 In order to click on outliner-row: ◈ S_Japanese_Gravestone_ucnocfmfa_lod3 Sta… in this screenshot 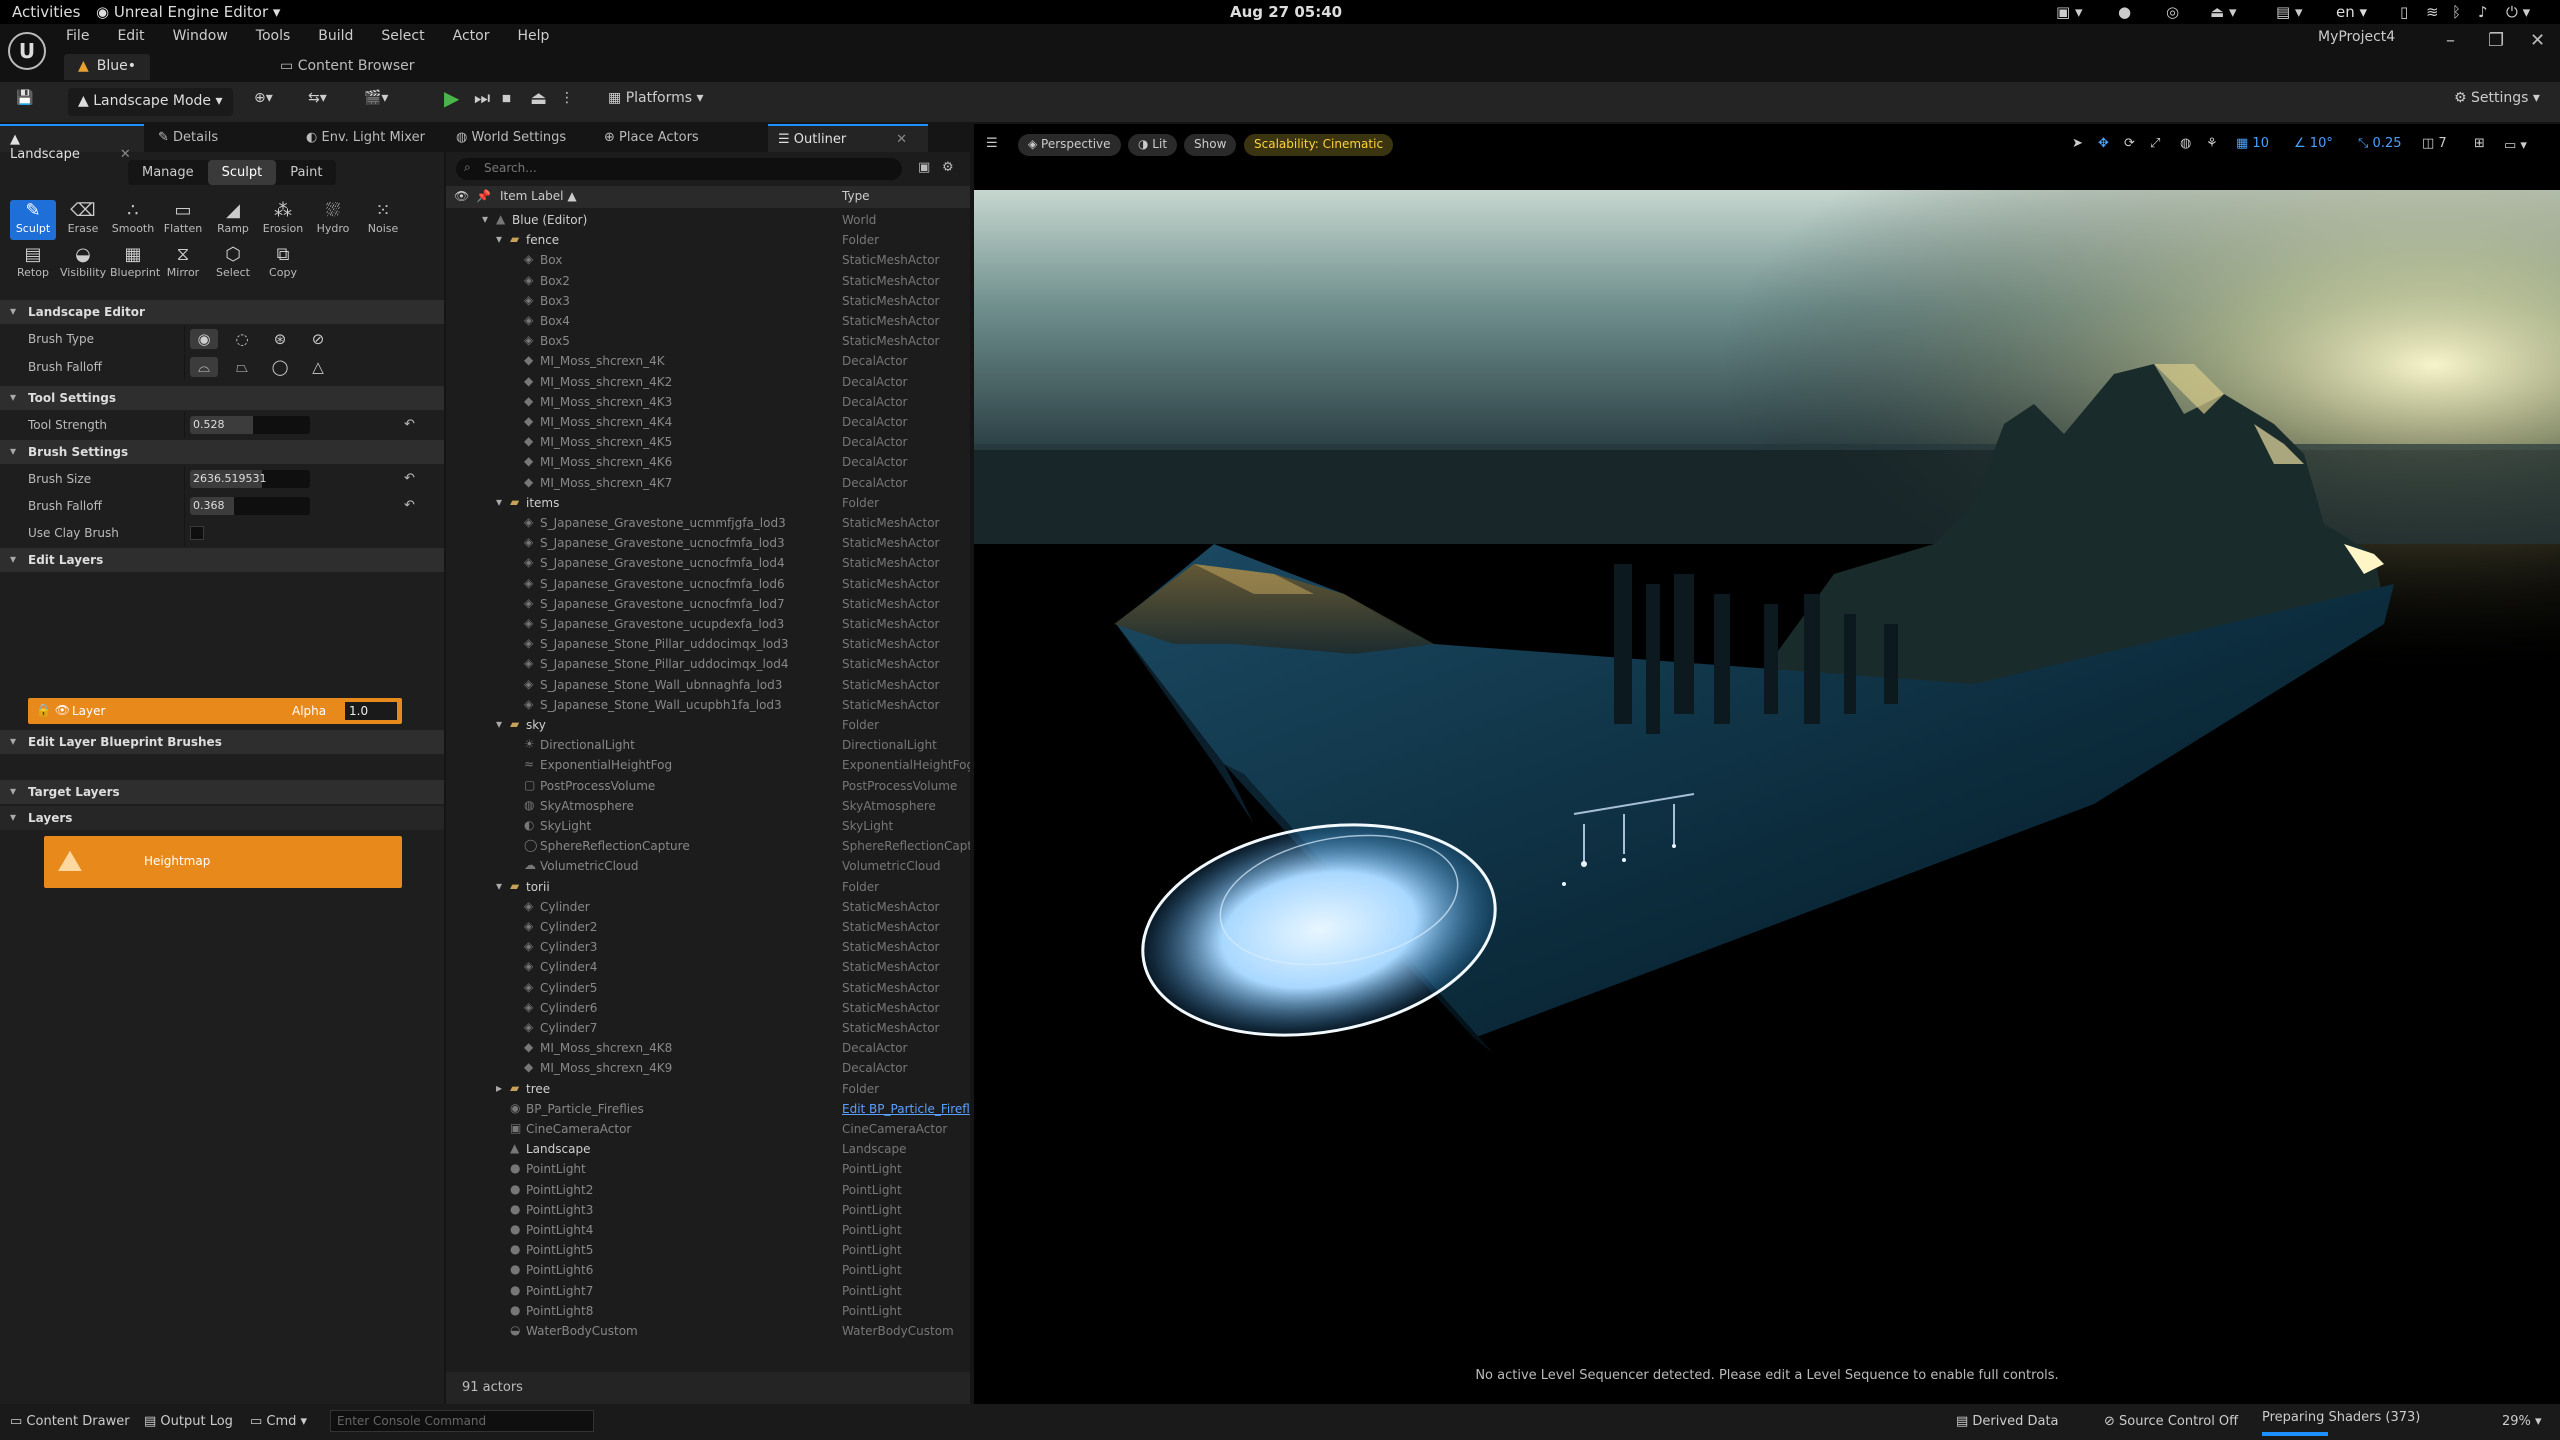, I will do `click(708, 543)`.